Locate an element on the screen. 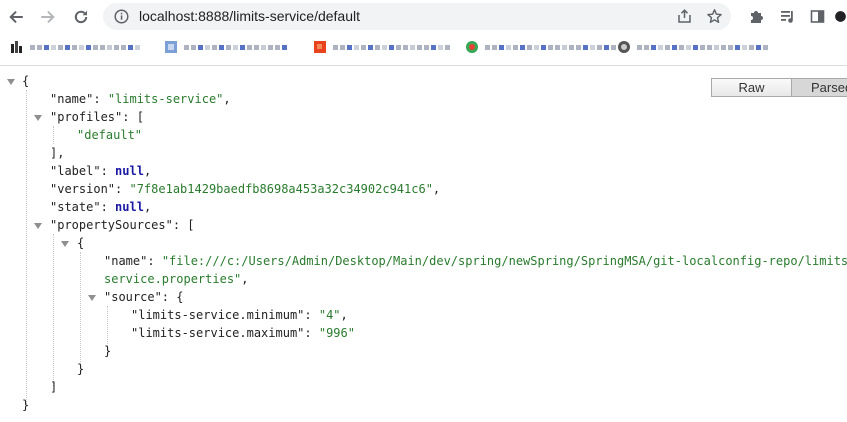 The height and width of the screenshot is (422, 847). json-line: "name": "limits-service", is located at coordinates (140, 99).